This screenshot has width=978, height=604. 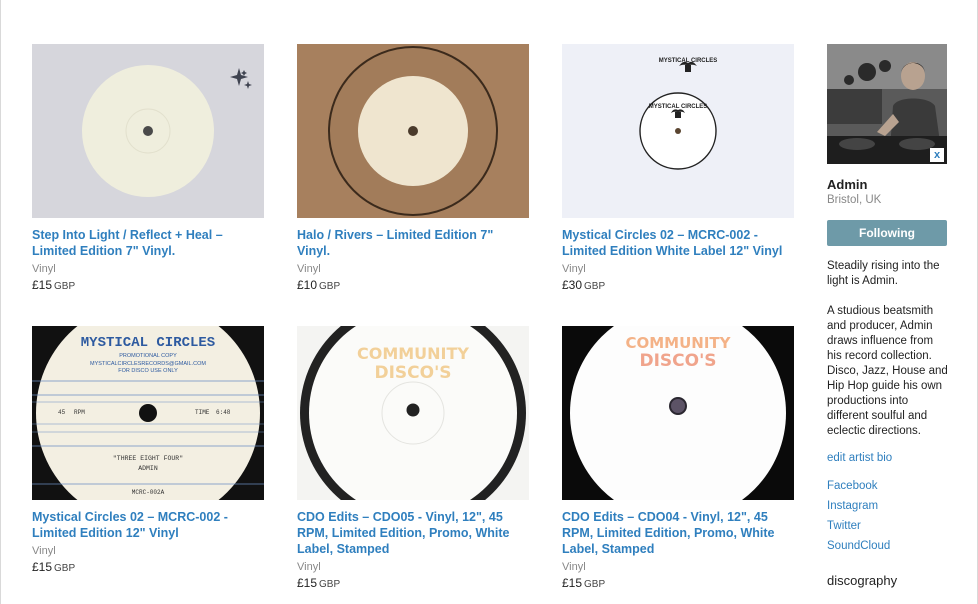 What do you see at coordinates (572, 285) in the screenshot?
I see `price-value: £30` at bounding box center [572, 285].